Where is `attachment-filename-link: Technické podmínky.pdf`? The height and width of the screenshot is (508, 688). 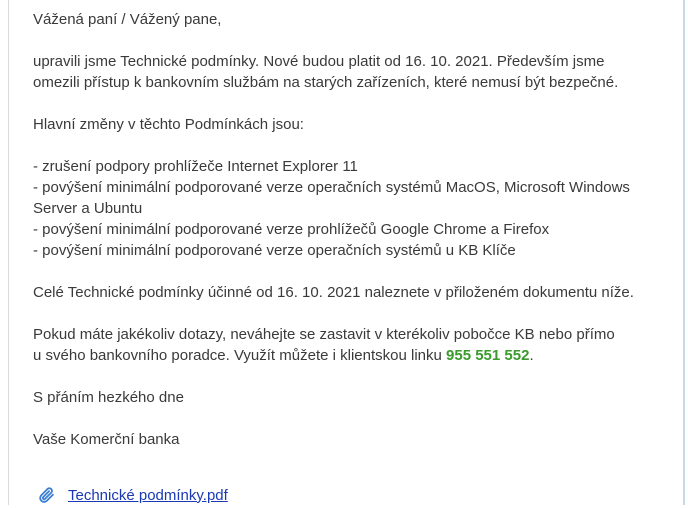 attachment-filename-link: Technické podmínky.pdf is located at coordinates (148, 495).